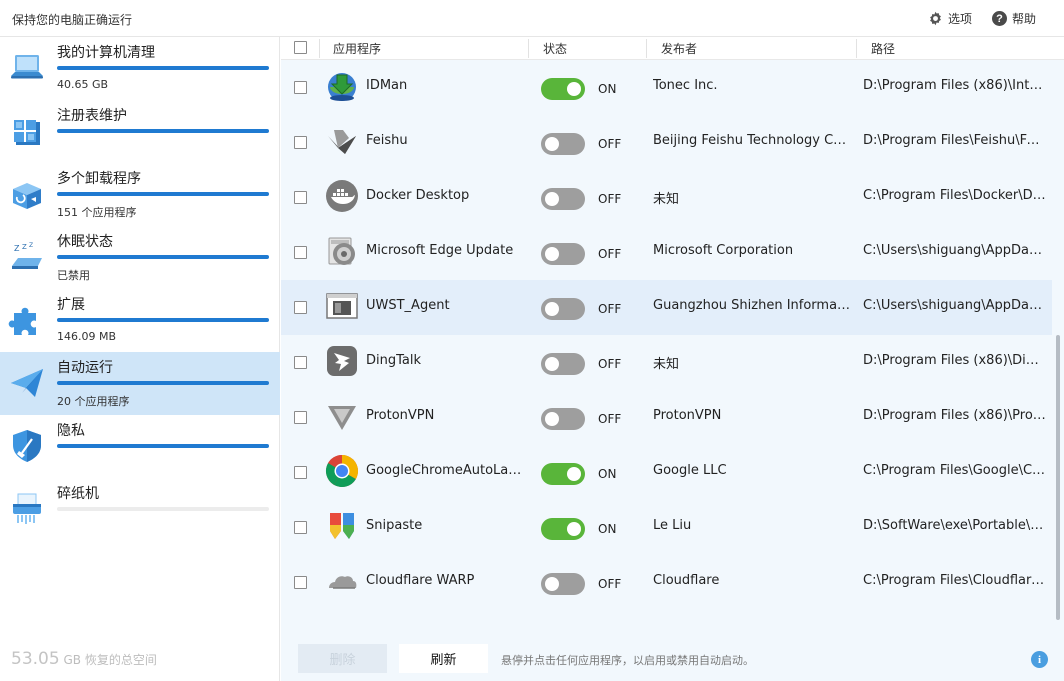  I want to click on chrome-icon, so click(342, 471).